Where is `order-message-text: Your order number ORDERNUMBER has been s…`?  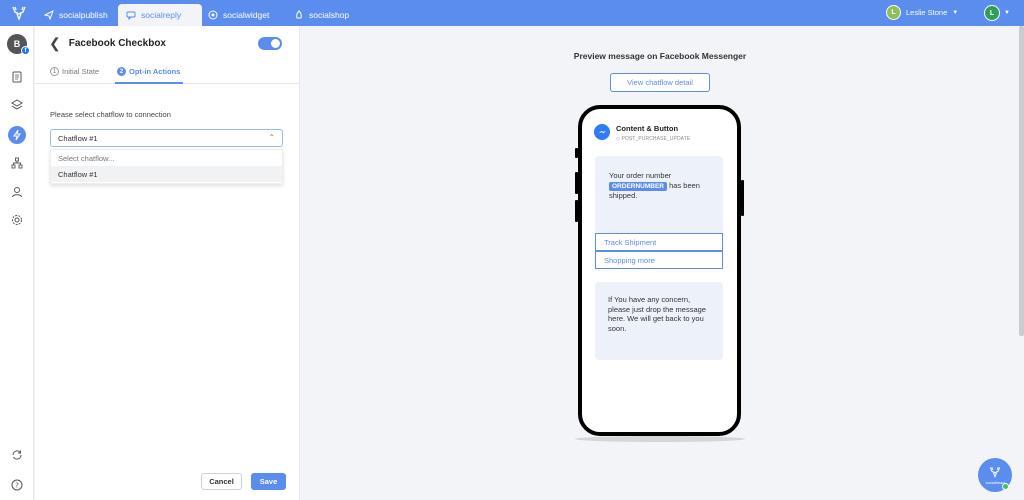 order-message-text: Your order number ORDERNUMBER has been s… is located at coordinates (664, 186).